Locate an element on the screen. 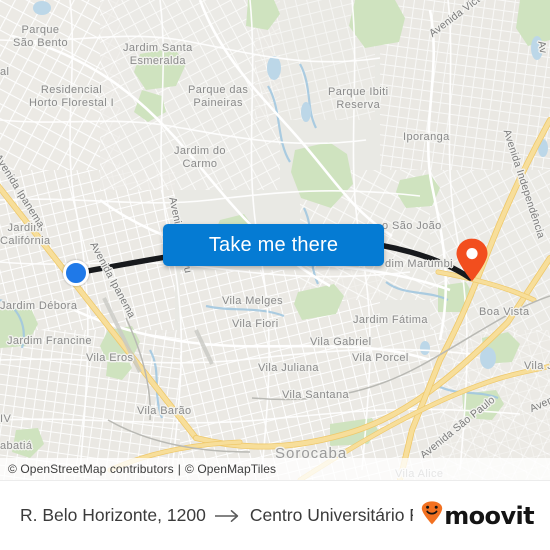  moovit-wordmark: moovit is located at coordinates (489, 515).